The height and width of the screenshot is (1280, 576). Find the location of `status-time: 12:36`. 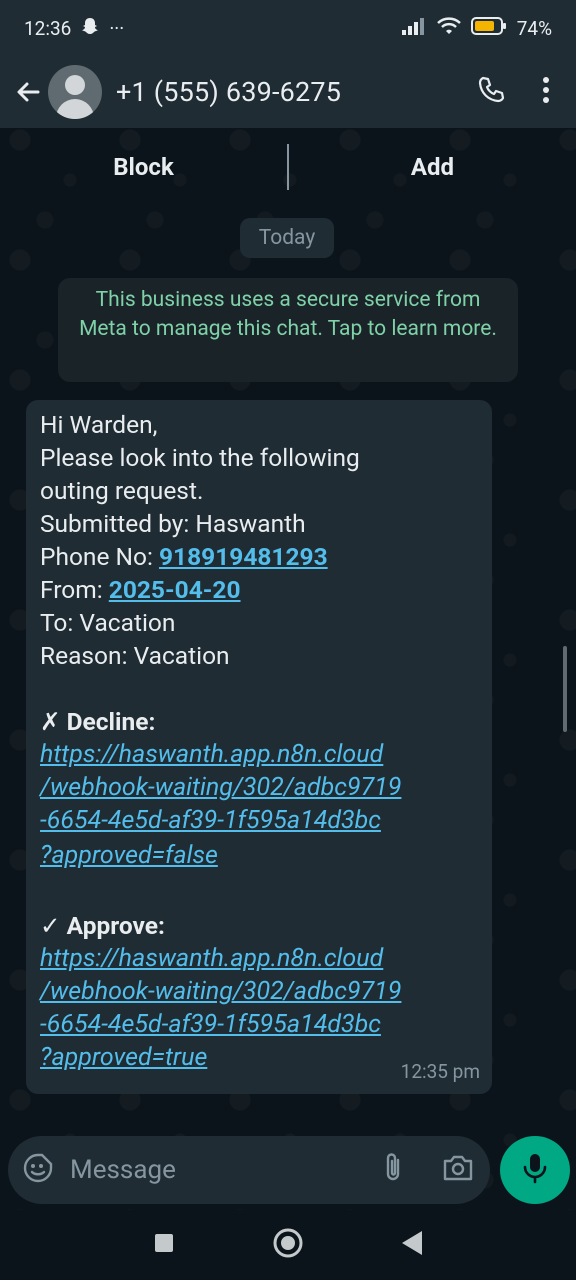

status-time: 12:36 is located at coordinates (48, 28).